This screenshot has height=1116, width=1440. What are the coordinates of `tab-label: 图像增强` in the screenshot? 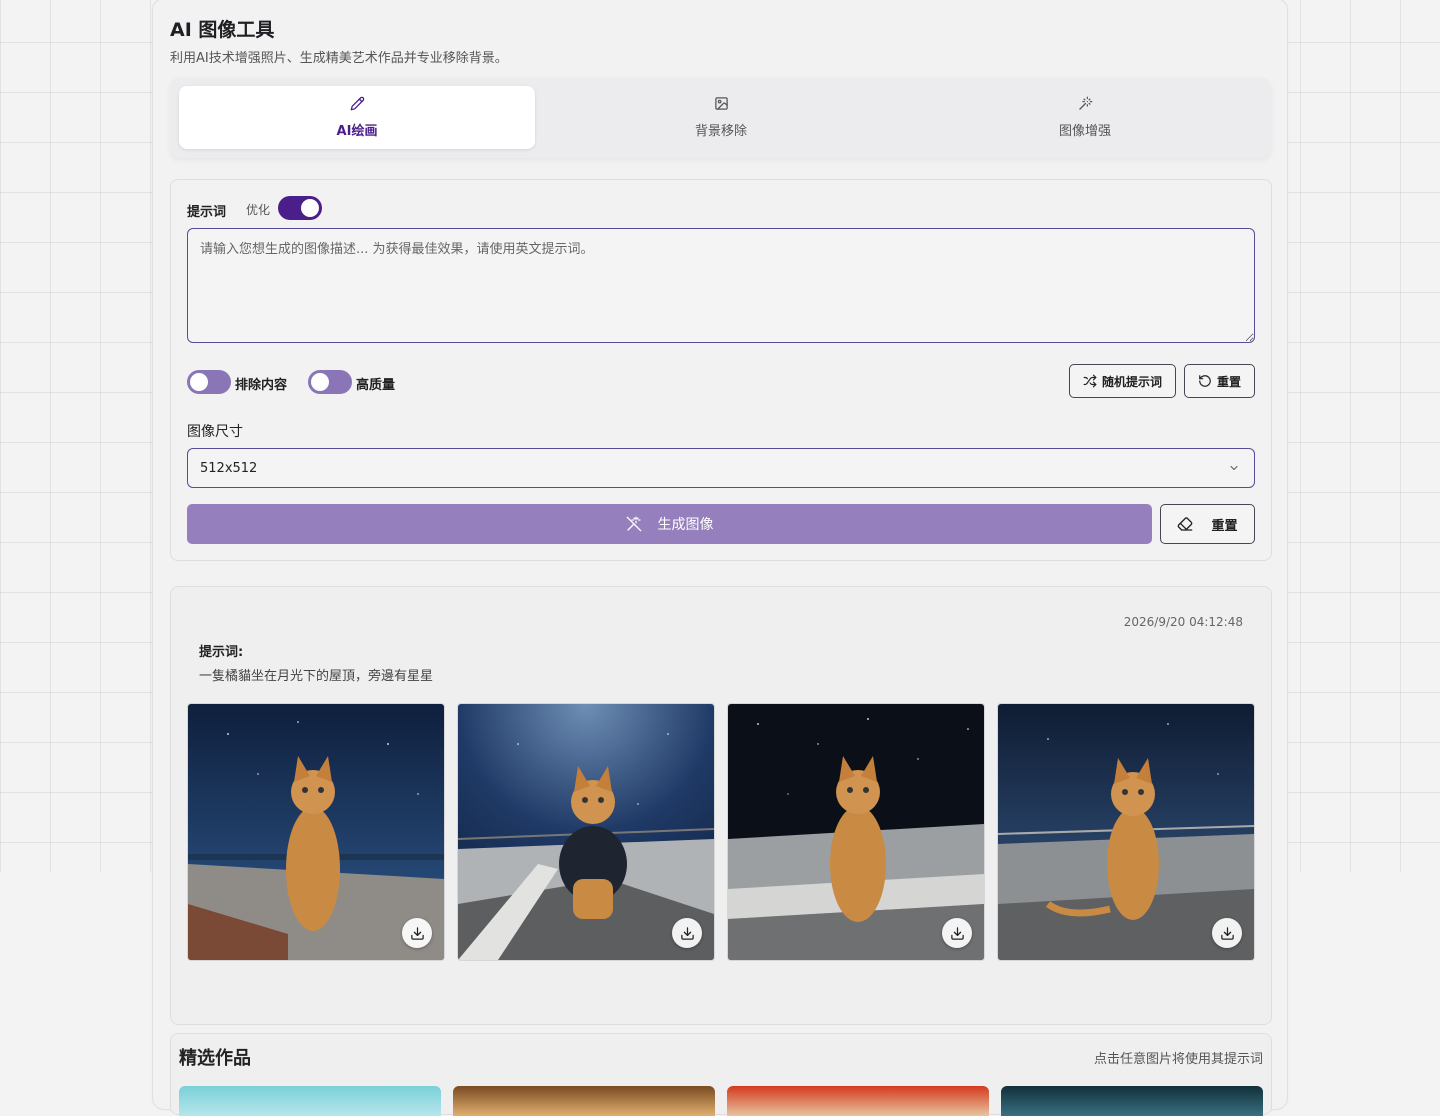 It's located at (1084, 131).